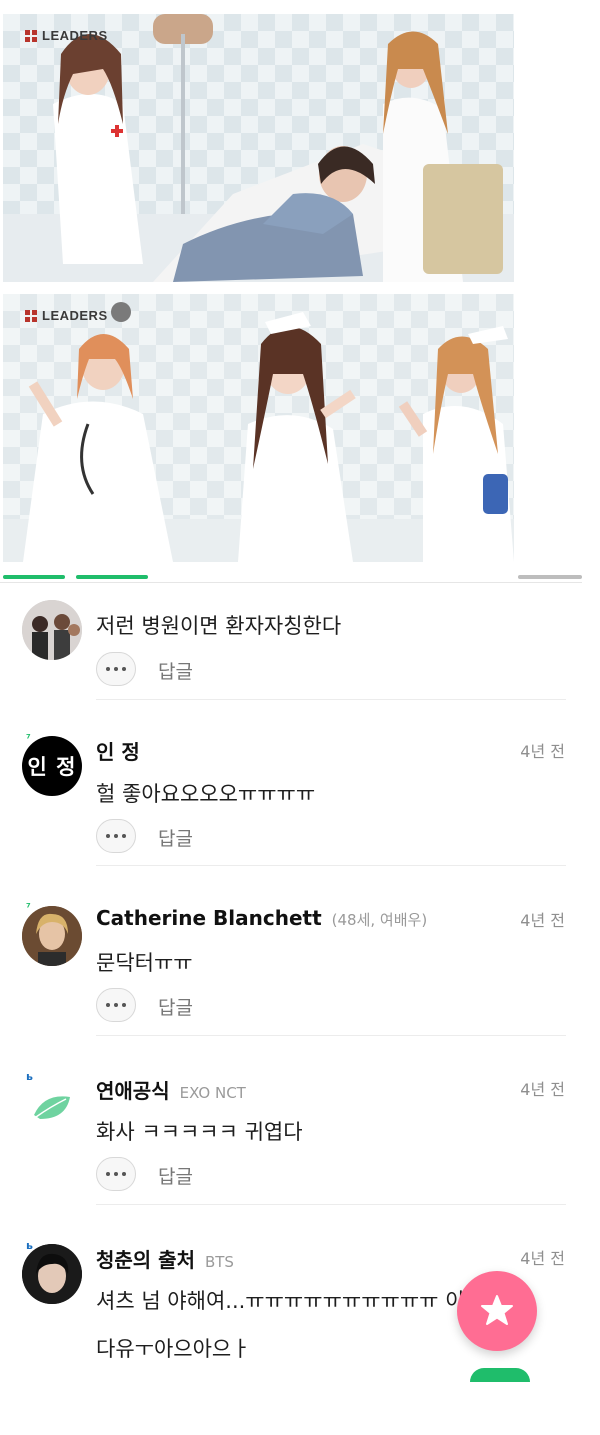  Describe the element at coordinates (199, 1132) in the screenshot. I see `comment-text: 화사 ㅋㅋㅋㅋㅋ 귀엽다` at that location.